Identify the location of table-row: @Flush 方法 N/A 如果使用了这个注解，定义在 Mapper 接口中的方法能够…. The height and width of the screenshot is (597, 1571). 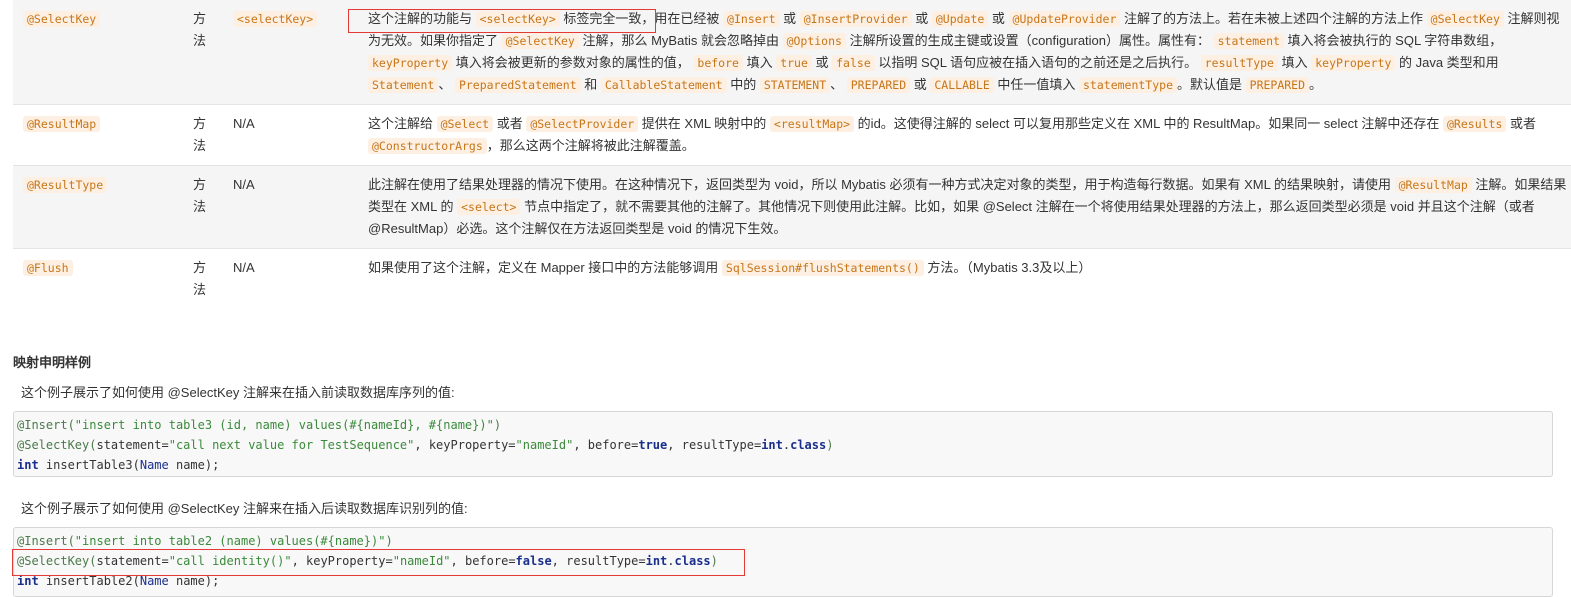
(792, 279).